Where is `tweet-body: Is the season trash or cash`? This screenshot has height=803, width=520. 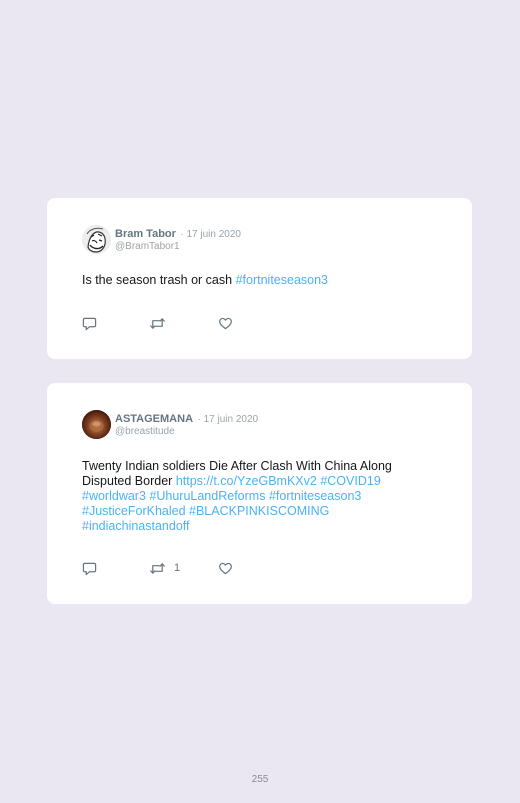 tweet-body: Is the season trash or cash is located at coordinates (157, 280).